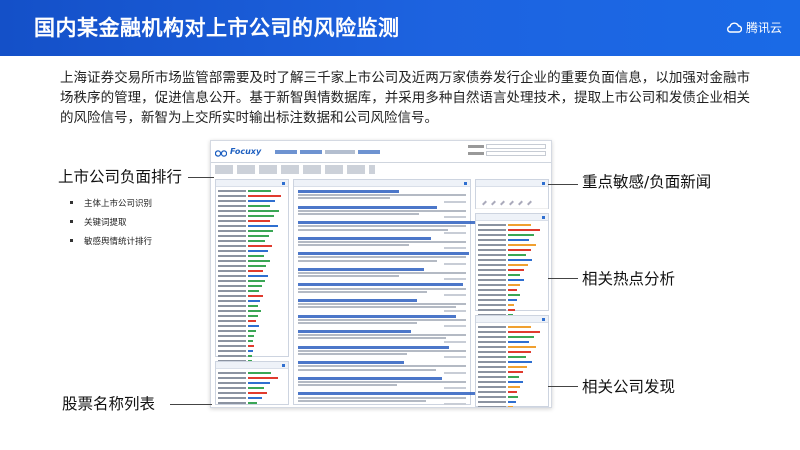 This screenshot has height=450, width=800. I want to click on dashboard-logo: Focuxy, so click(246, 151).